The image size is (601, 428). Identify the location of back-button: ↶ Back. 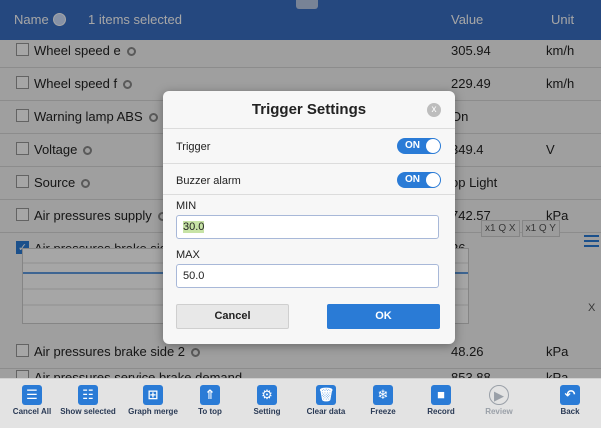
(570, 398).